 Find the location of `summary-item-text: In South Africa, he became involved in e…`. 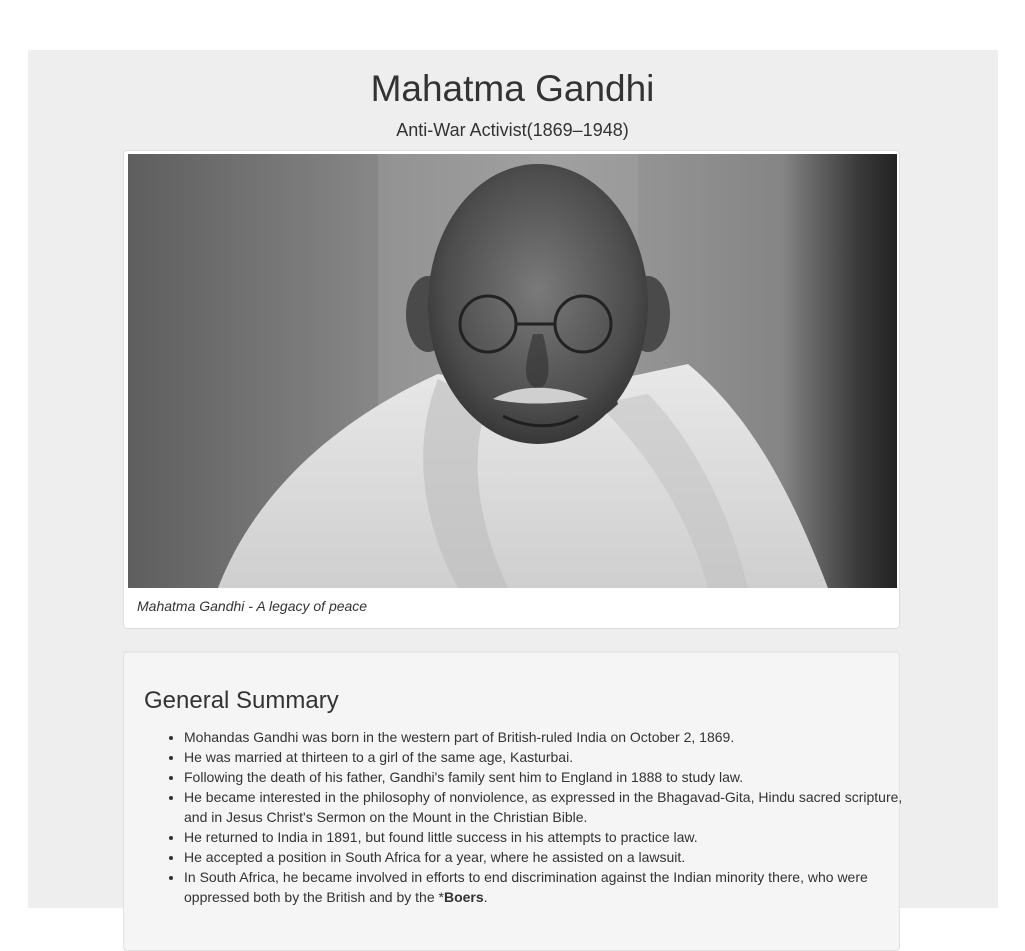

summary-item-text: In South Africa, he became involved in e… is located at coordinates (526, 887).